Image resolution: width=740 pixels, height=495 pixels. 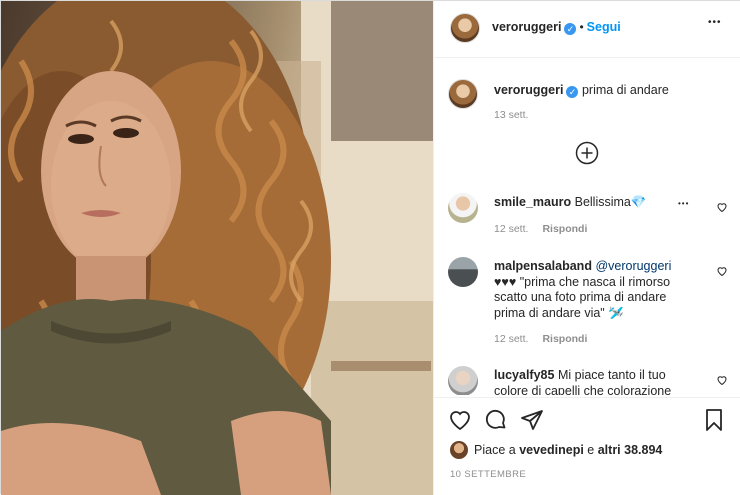 I want to click on post-header: veroruggeri ✓ • Segui •••, so click(x=587, y=29).